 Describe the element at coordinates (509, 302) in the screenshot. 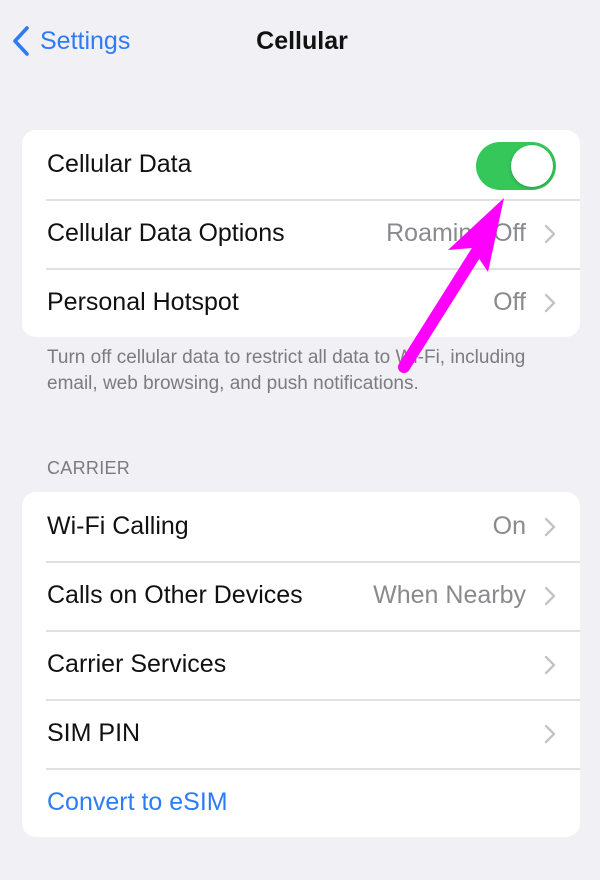

I see `row-value: Off` at that location.